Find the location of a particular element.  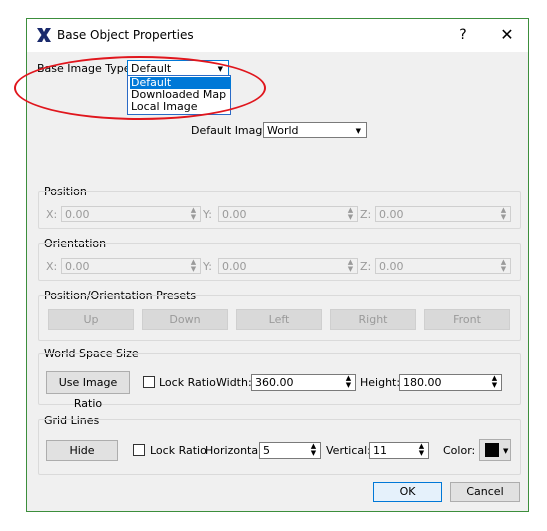

world-lock-ratio-label: Lock Ratio is located at coordinates (187, 382).